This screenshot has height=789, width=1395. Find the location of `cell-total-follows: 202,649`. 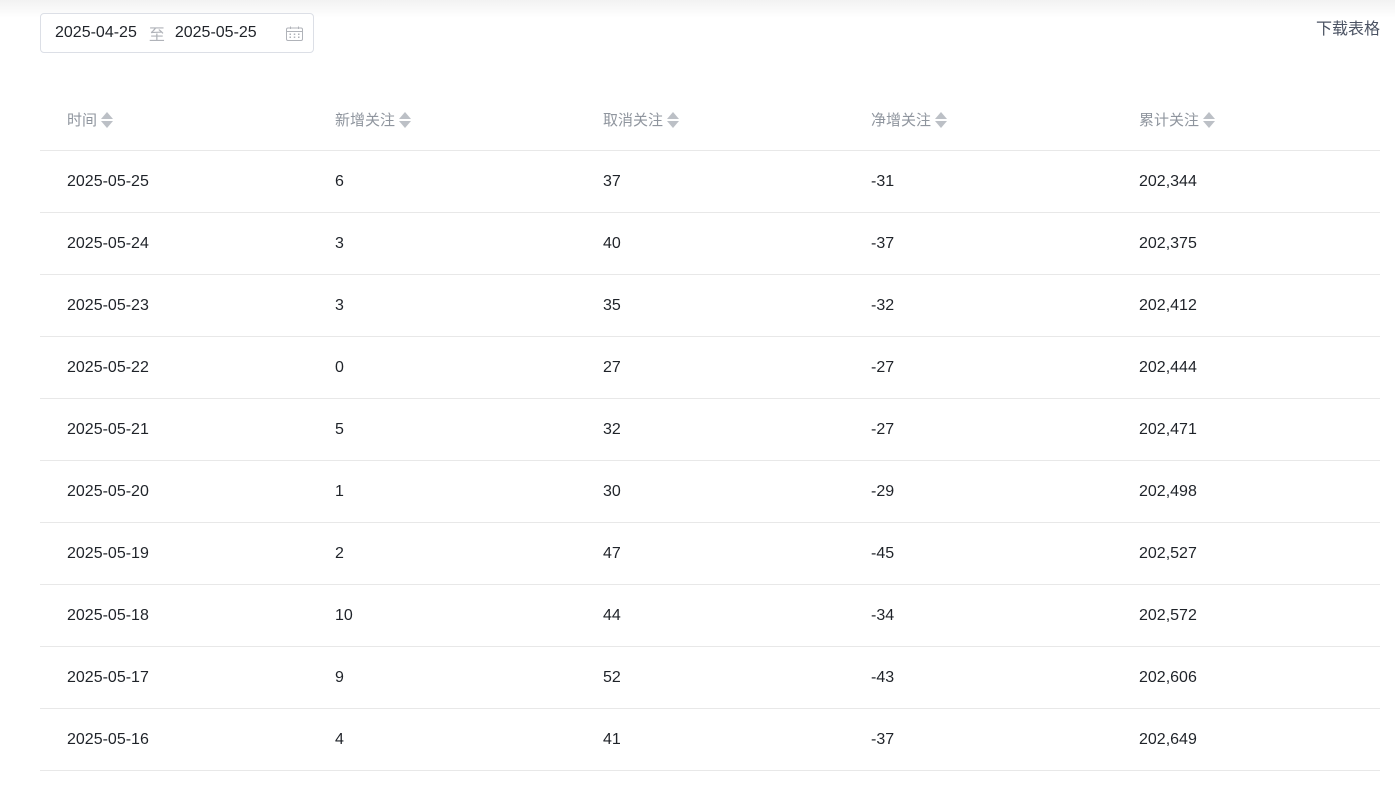

cell-total-follows: 202,649 is located at coordinates (1246, 739).